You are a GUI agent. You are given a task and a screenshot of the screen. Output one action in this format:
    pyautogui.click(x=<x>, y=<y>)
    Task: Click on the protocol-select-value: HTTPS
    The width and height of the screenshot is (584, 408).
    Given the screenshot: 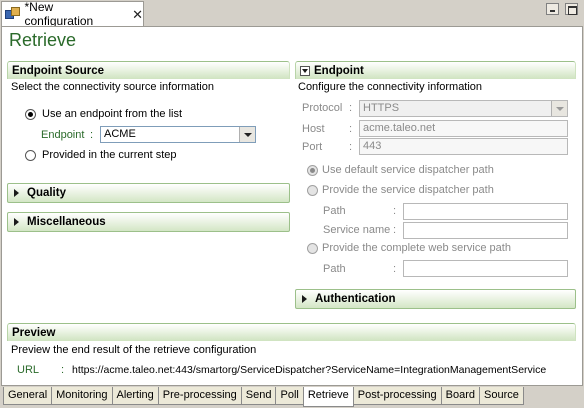 What is the action you would take?
    pyautogui.click(x=381, y=108)
    